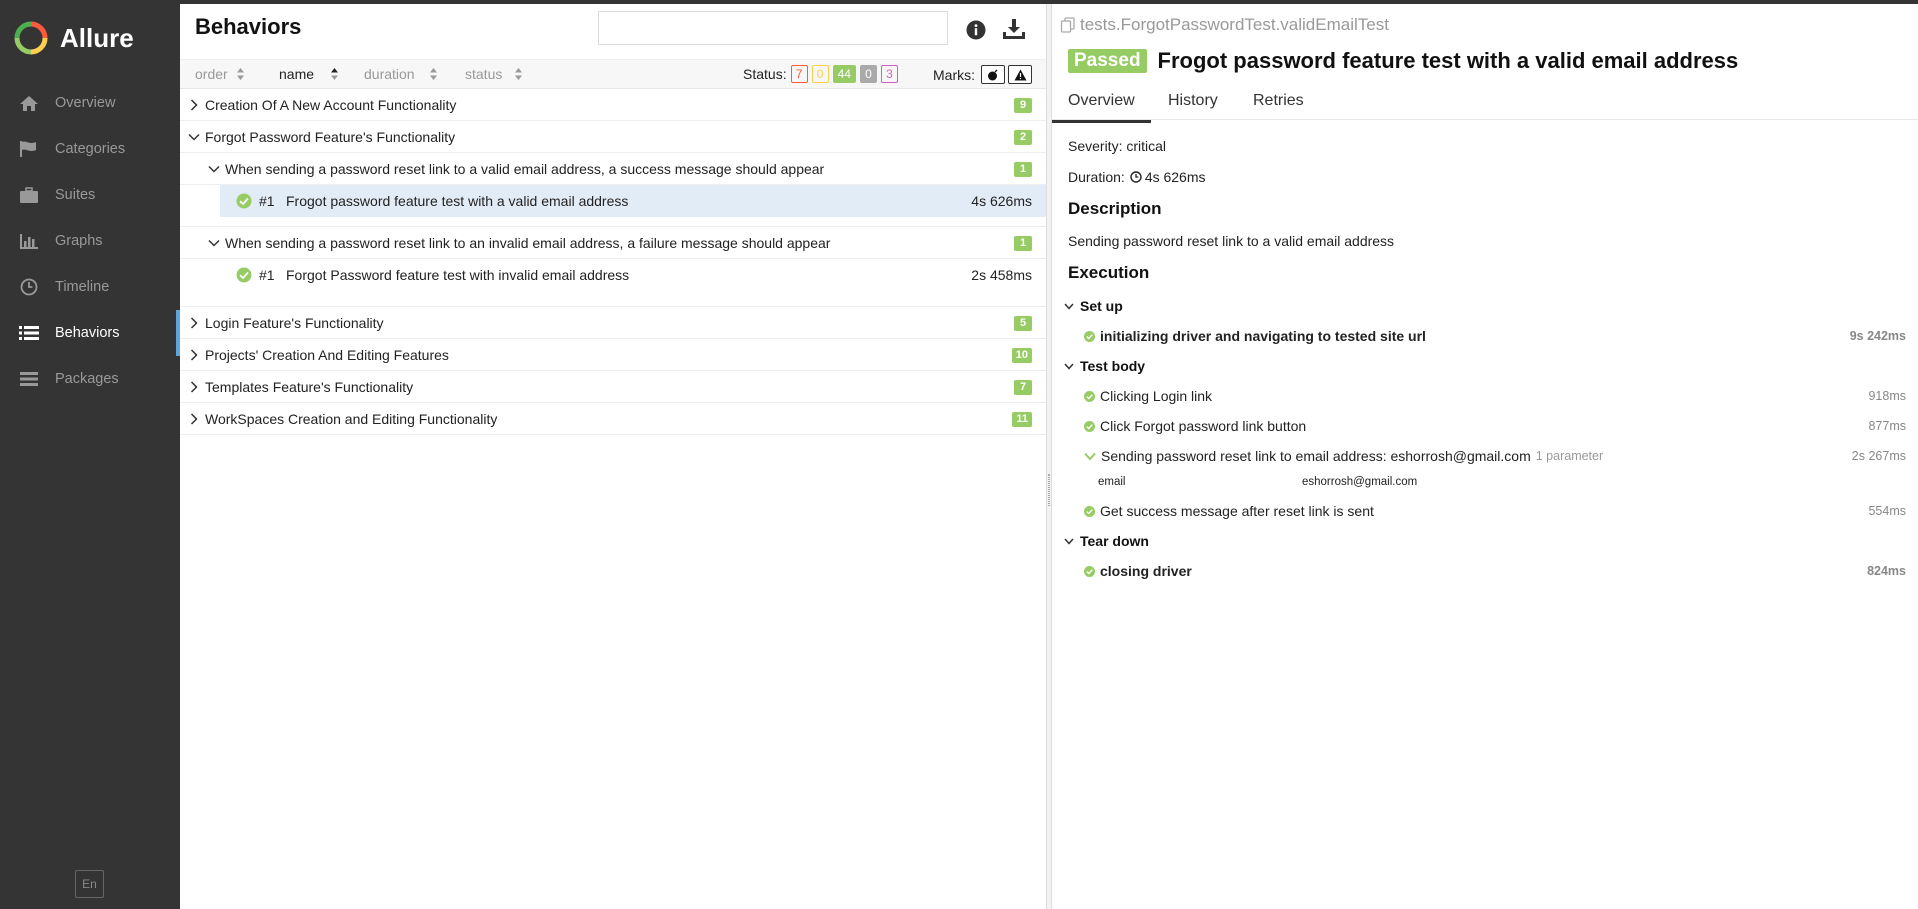 The image size is (1918, 909). Describe the element at coordinates (87, 379) in the screenshot. I see `sidebar-item-label: Packages` at that location.